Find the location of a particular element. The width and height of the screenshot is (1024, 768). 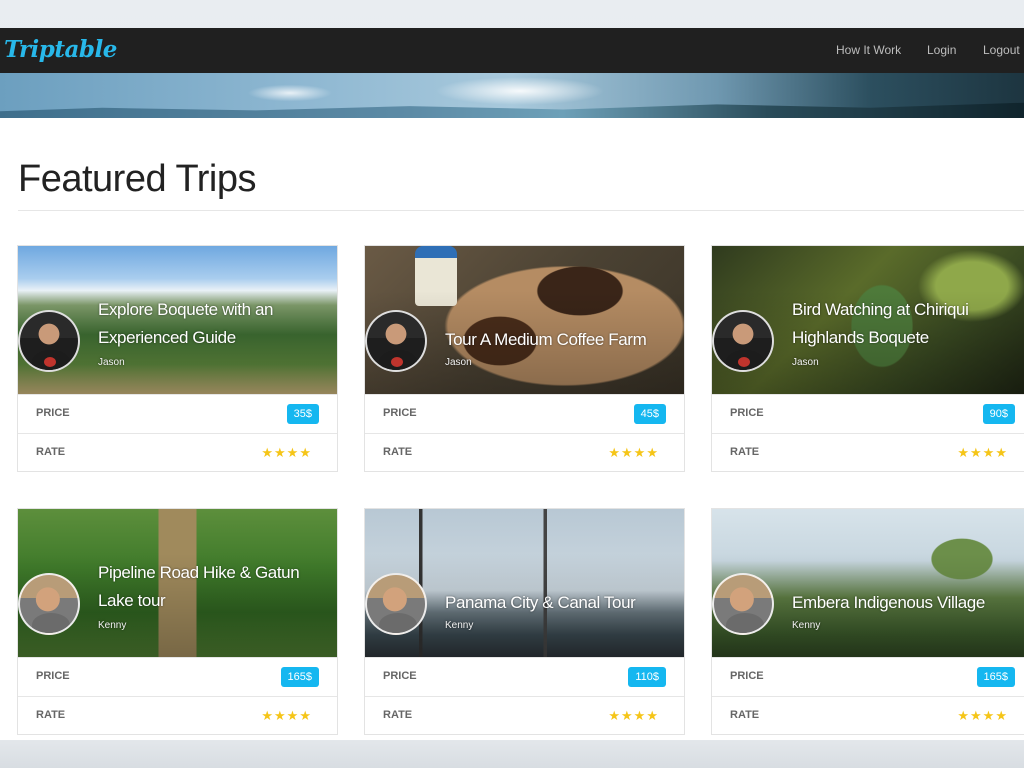

price-badge: 35$ is located at coordinates (302, 414).